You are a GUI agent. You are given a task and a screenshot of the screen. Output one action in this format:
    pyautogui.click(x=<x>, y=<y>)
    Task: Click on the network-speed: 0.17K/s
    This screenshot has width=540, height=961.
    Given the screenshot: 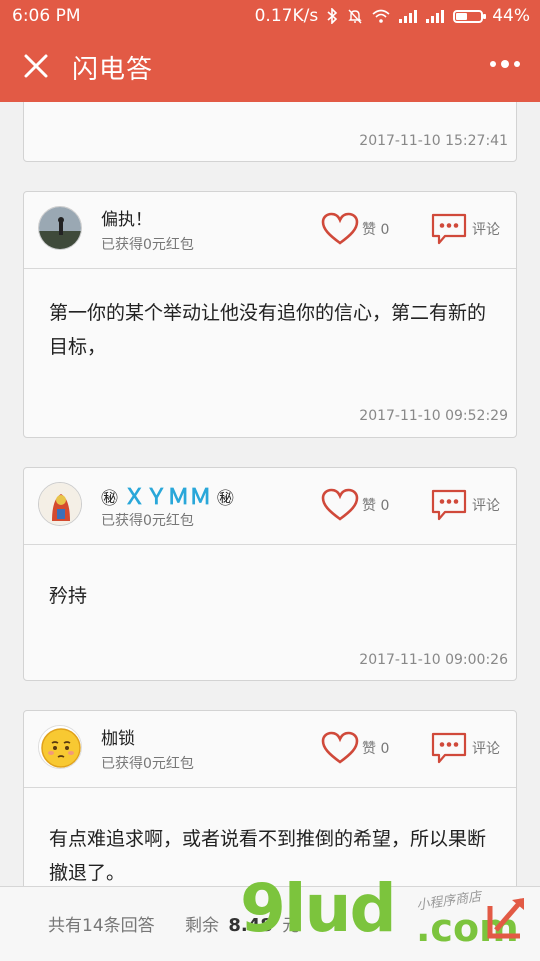 What is the action you would take?
    pyautogui.click(x=286, y=16)
    